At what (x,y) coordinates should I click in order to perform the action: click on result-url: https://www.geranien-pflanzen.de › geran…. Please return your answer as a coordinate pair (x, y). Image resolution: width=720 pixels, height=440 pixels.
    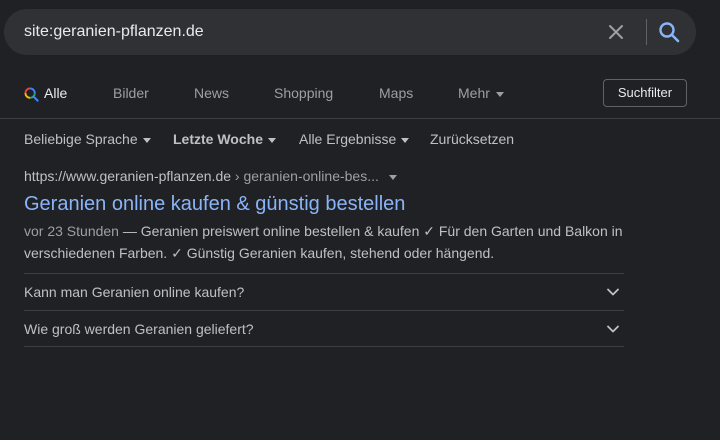
    Looking at the image, I should click on (210, 176).